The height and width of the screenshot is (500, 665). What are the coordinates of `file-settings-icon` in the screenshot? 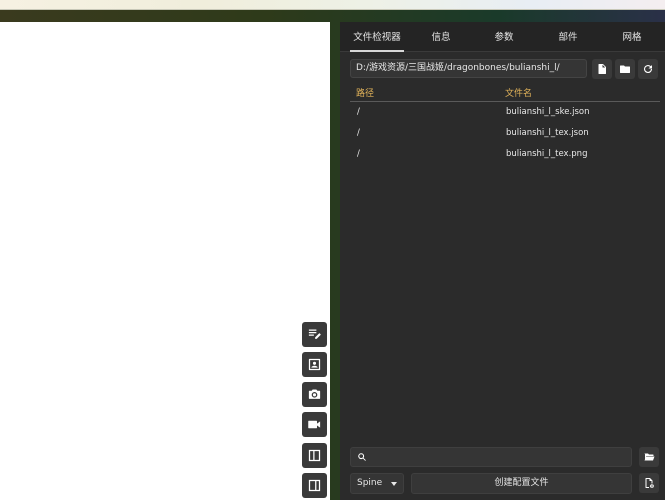 It's located at (650, 483).